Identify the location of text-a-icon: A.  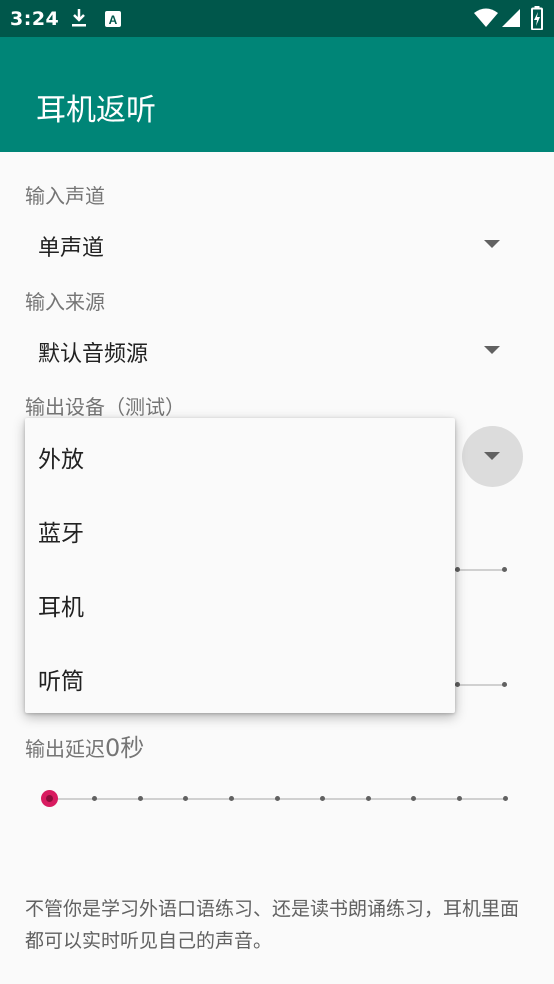
(113, 21).